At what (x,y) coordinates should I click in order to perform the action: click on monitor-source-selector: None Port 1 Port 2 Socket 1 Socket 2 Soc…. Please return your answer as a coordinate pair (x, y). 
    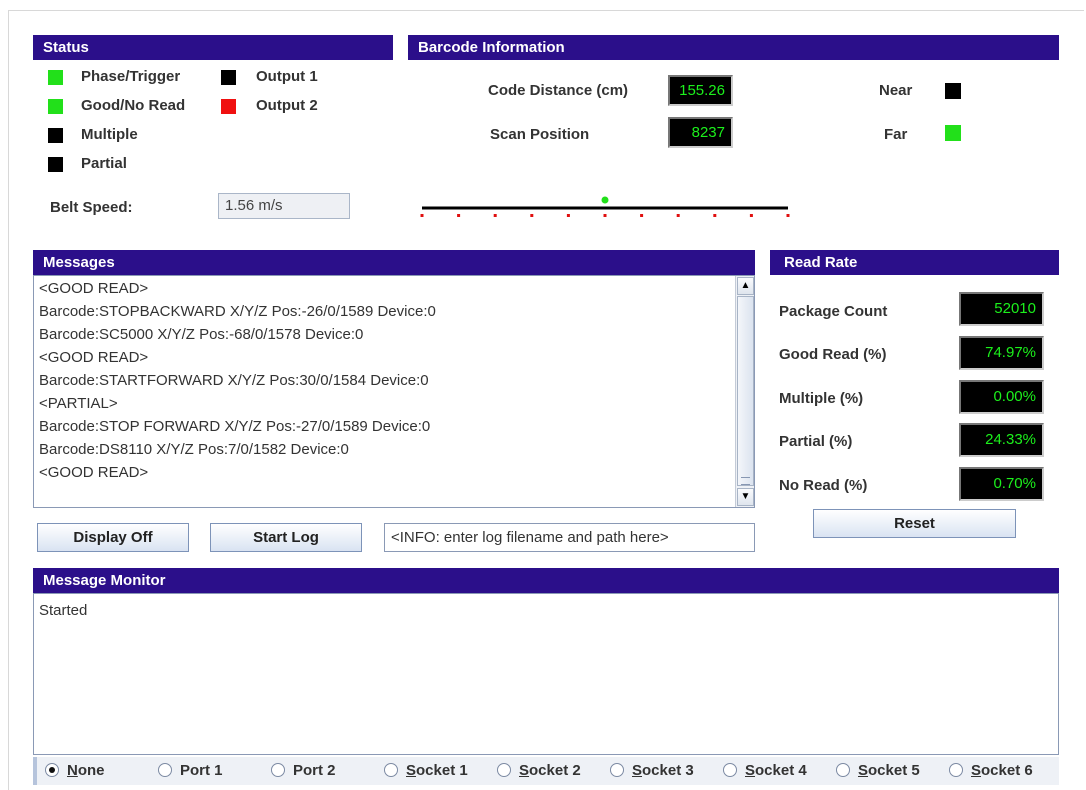
    Looking at the image, I should click on (546, 771).